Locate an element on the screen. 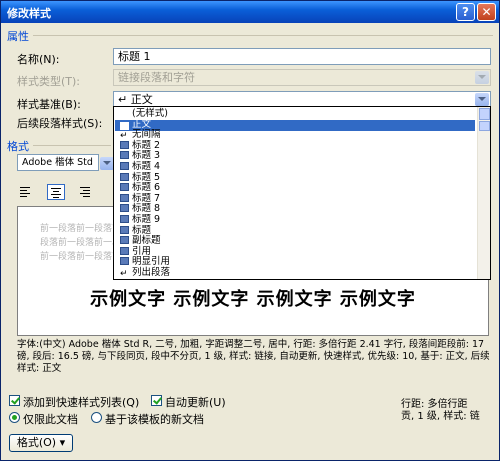 This screenshot has width=500, height=461. add-quick-style-label: 添加到快速样式列表(Q) is located at coordinates (81, 402).